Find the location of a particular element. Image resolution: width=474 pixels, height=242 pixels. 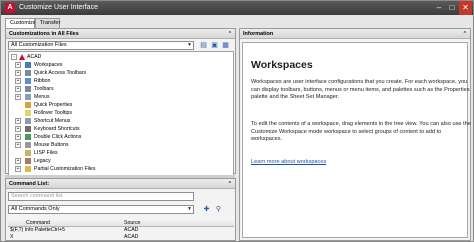

close-icon: ✕ is located at coordinates (465, 8).